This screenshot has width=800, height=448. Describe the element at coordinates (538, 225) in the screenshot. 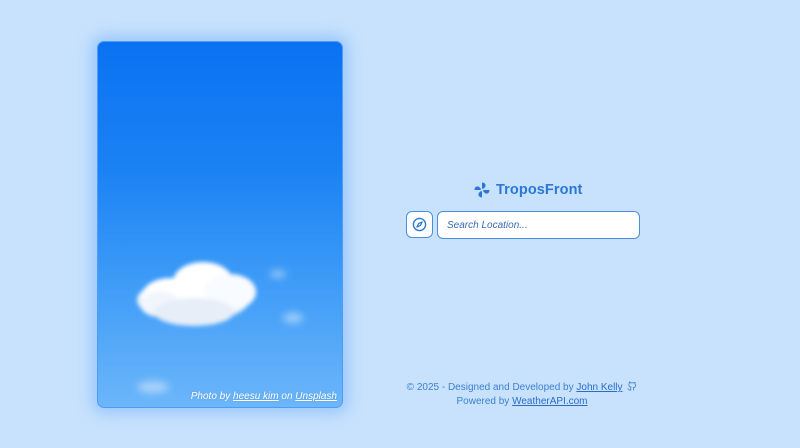

I see `search-input` at that location.